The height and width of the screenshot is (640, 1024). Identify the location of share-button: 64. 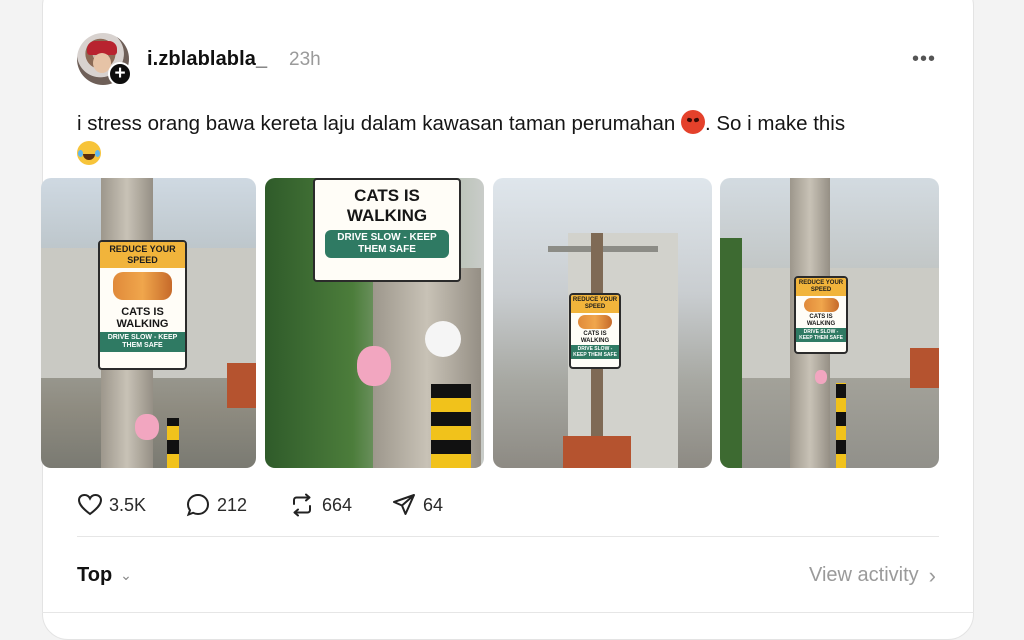
(417, 505).